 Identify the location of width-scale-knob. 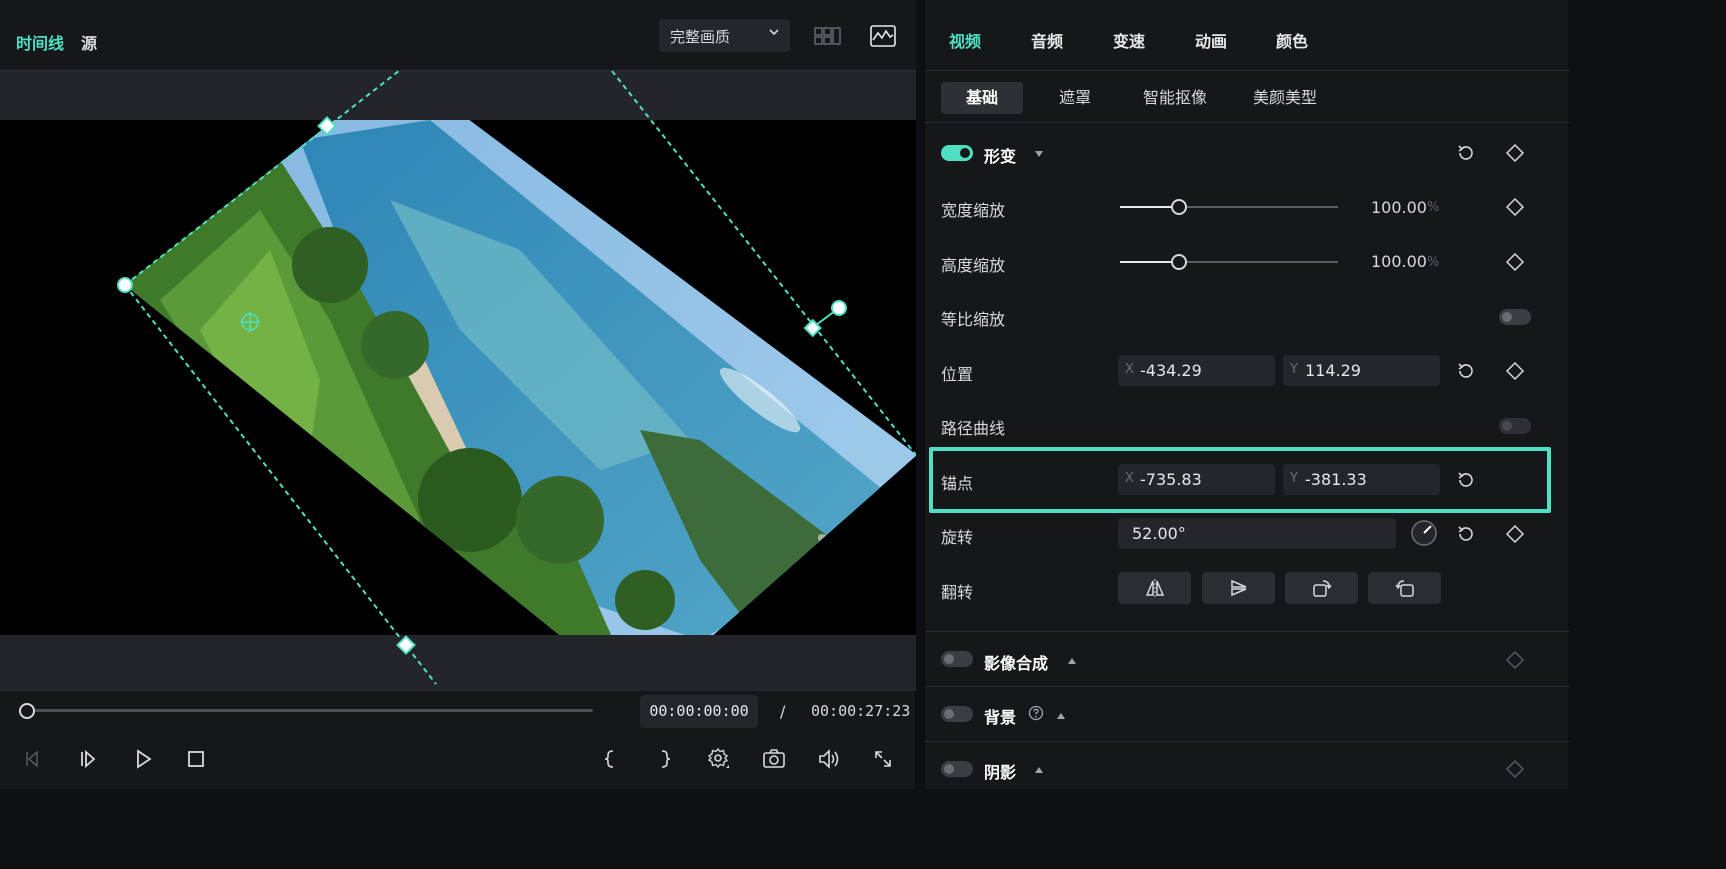
(1179, 207).